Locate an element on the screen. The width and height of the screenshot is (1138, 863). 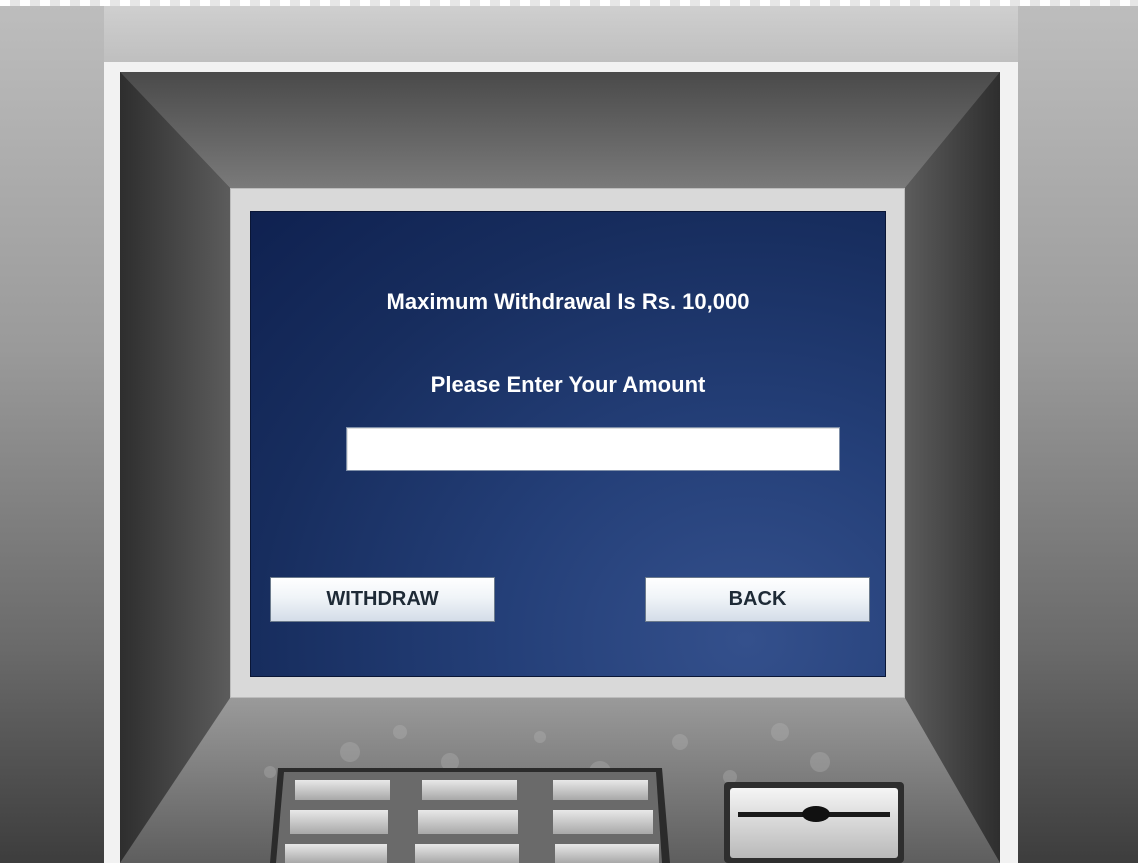
background-wall-left is located at coordinates (52, 434).